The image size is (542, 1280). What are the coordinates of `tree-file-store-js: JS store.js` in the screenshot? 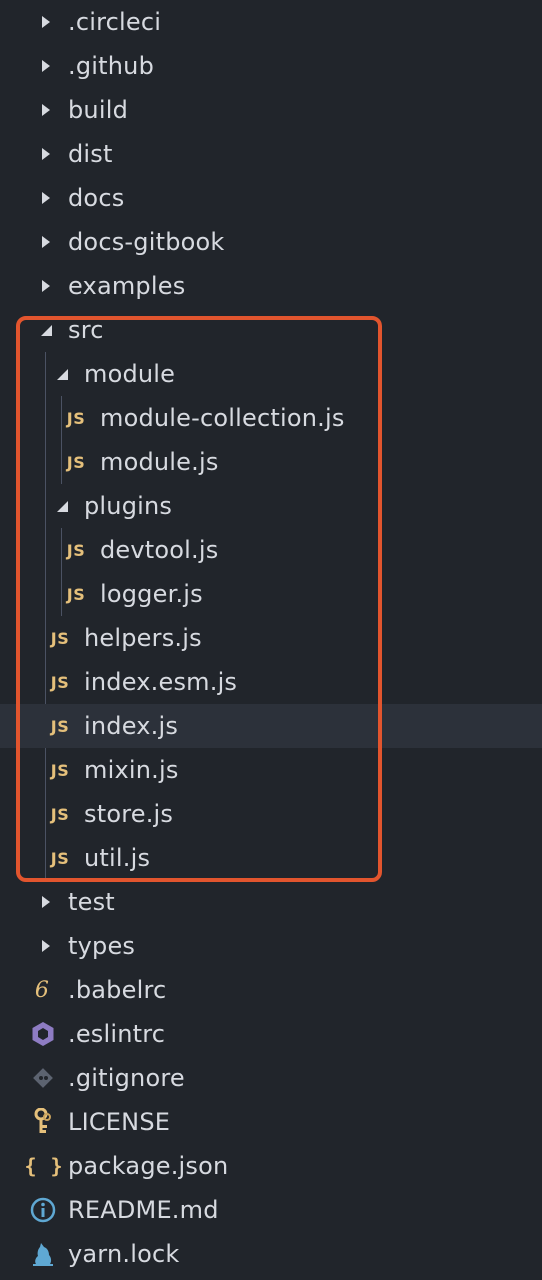 It's located at (271, 814).